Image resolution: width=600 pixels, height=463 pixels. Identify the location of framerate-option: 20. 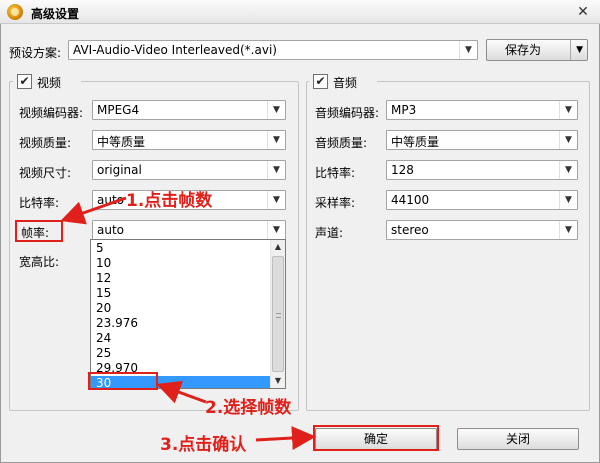
(181, 308).